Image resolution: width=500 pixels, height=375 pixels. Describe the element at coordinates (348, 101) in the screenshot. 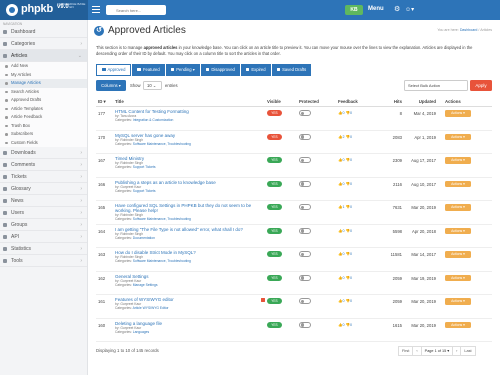

I see `column-header-feedback: Feedback` at that location.